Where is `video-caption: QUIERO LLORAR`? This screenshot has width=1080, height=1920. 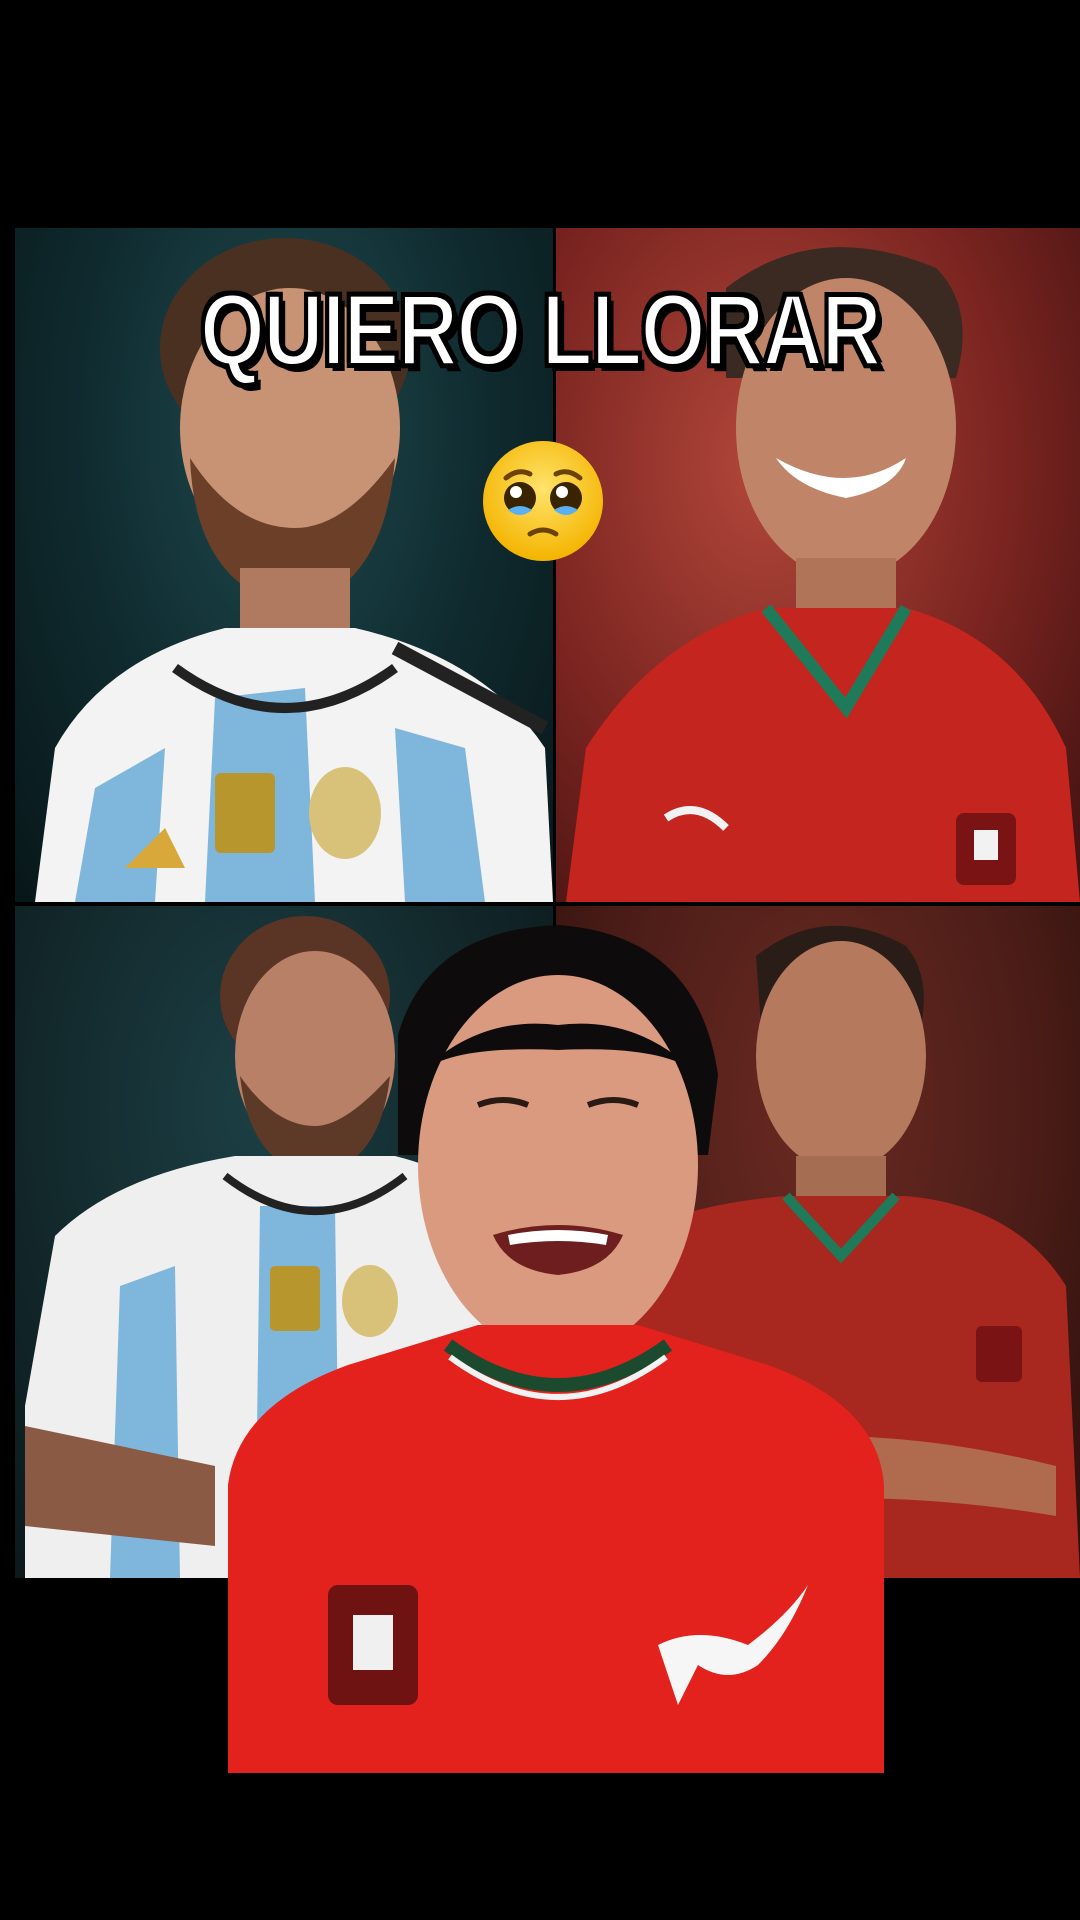 video-caption: QUIERO LLORAR is located at coordinates (540, 330).